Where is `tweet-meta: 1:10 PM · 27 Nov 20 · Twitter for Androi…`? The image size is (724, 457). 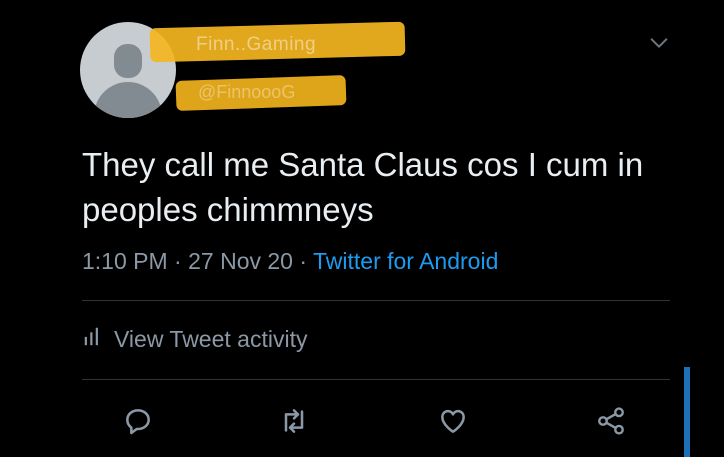 tweet-meta: 1:10 PM · 27 Nov 20 · Twitter for Androi… is located at coordinates (290, 261).